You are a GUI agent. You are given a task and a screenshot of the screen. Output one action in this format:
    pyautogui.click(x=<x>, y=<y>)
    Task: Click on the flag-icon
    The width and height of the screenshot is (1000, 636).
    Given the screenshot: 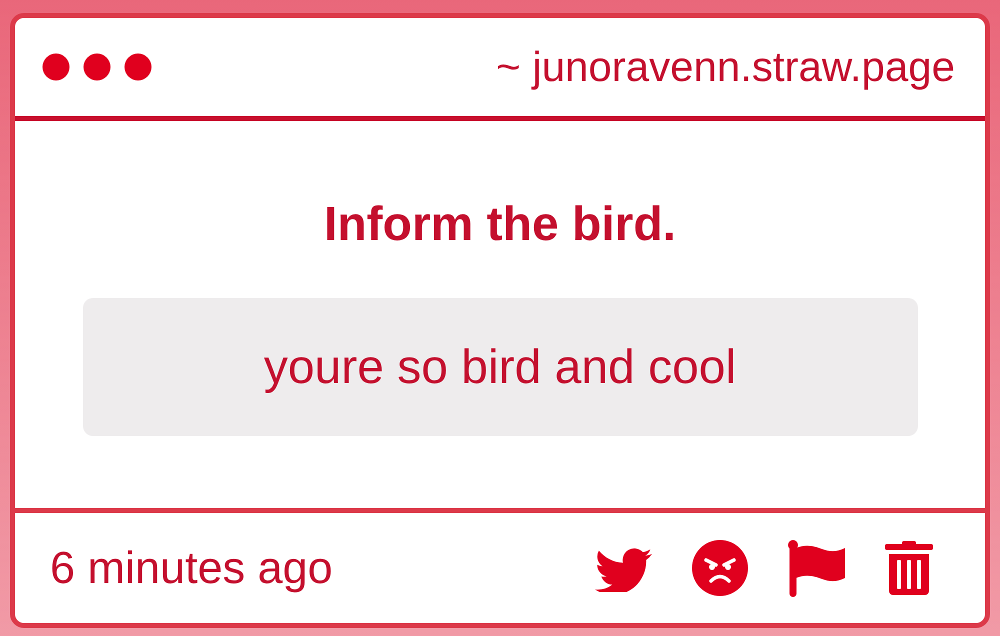 What is the action you would take?
    pyautogui.click(x=816, y=568)
    